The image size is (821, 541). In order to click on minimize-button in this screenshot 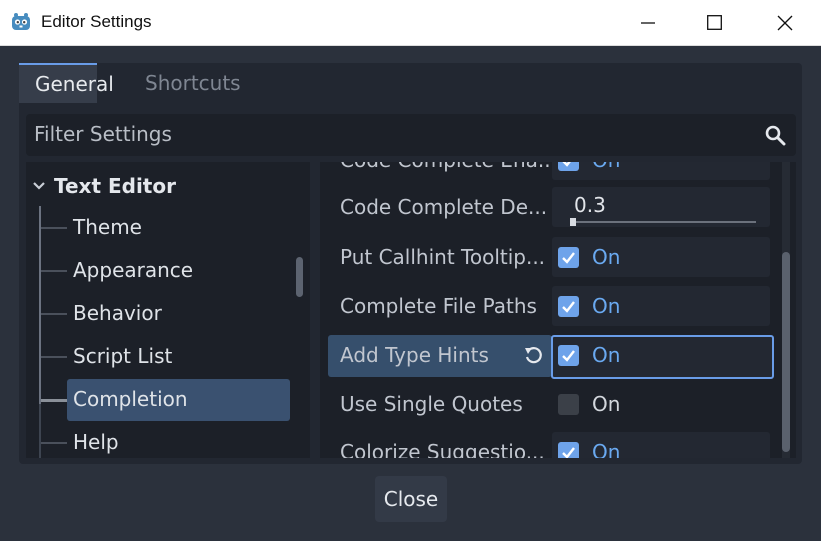, I will do `click(648, 22)`.